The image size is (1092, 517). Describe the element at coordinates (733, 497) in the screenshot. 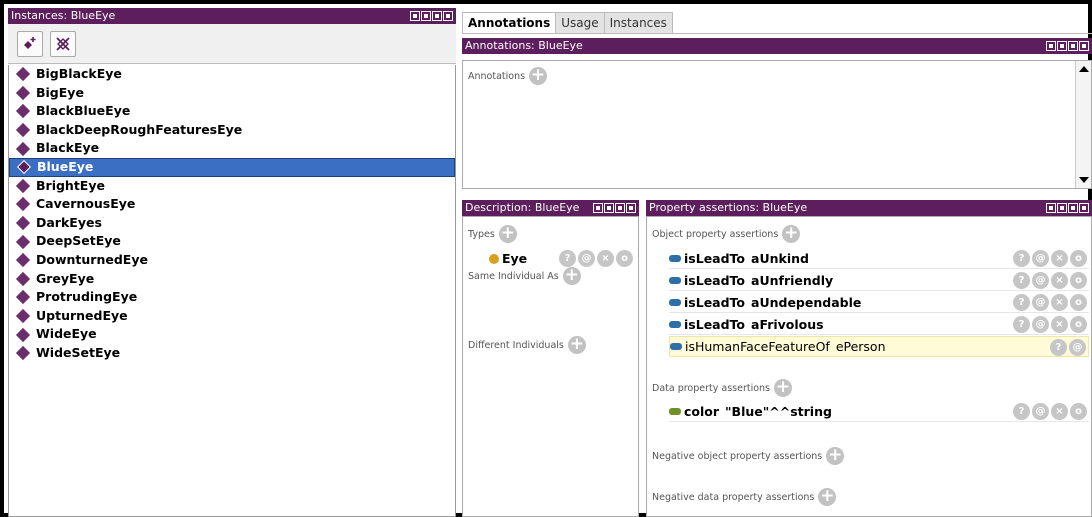

I see `negative-data-property-label: Negative data property assertions` at that location.